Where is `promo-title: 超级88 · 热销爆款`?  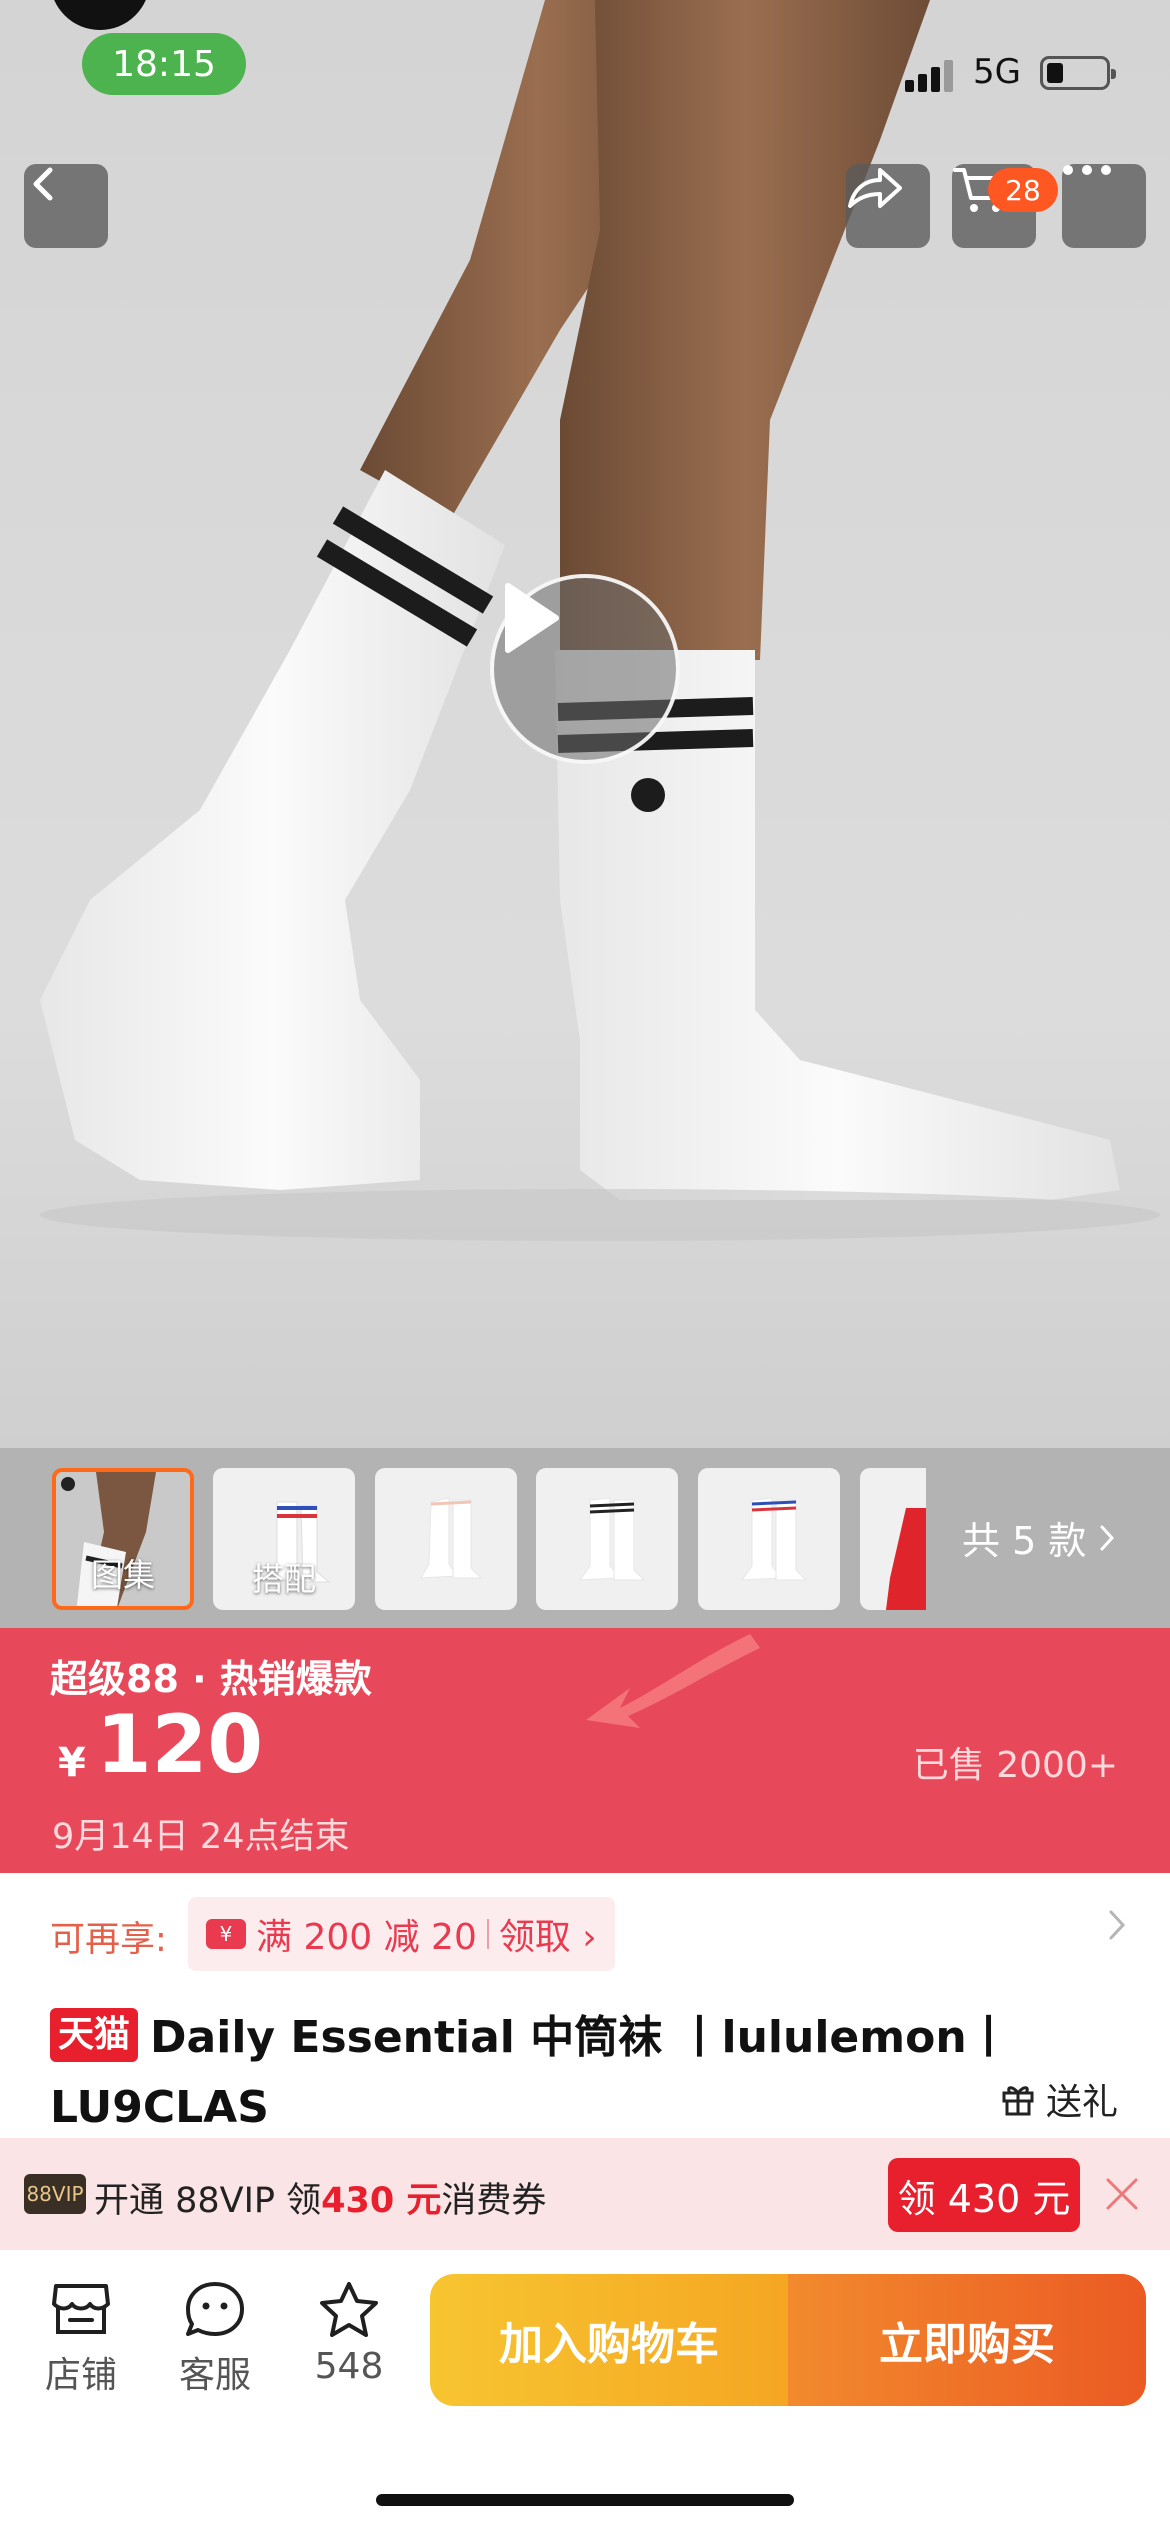
promo-title: 超级88 · 热销爆款 is located at coordinates (211, 1679).